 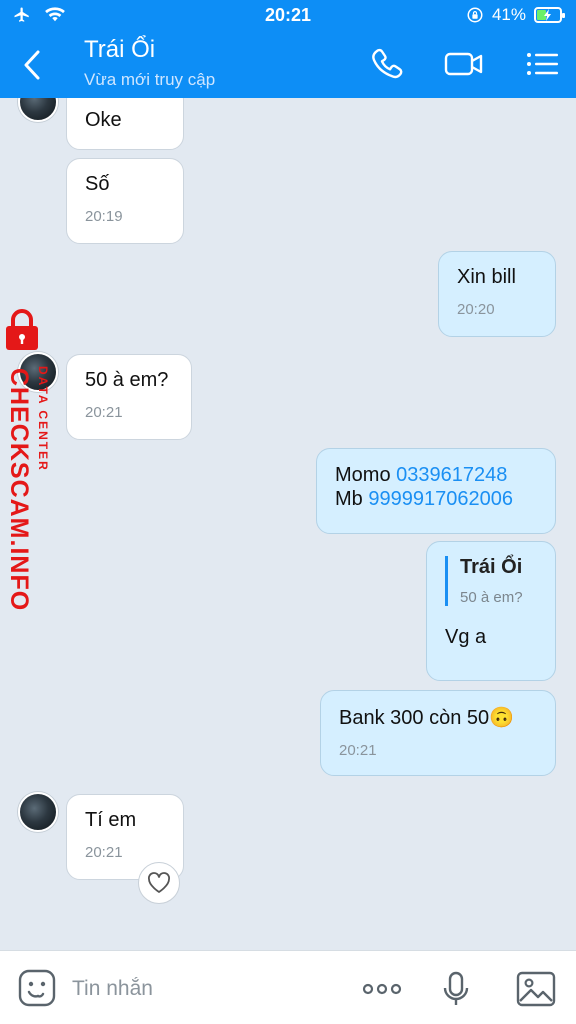 I want to click on message-time: 20:19, so click(x=104, y=216).